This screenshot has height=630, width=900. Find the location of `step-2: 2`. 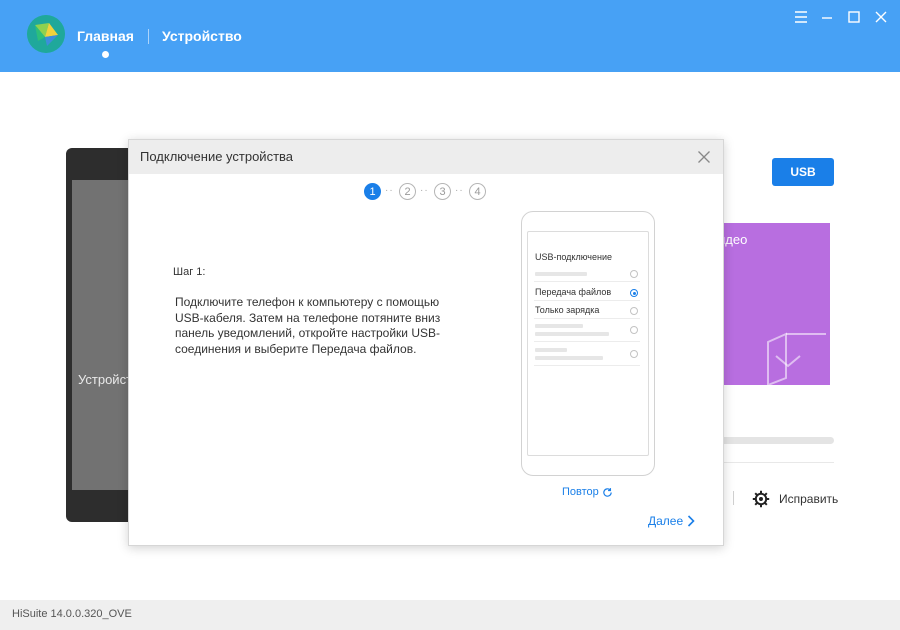

step-2: 2 is located at coordinates (407, 191).